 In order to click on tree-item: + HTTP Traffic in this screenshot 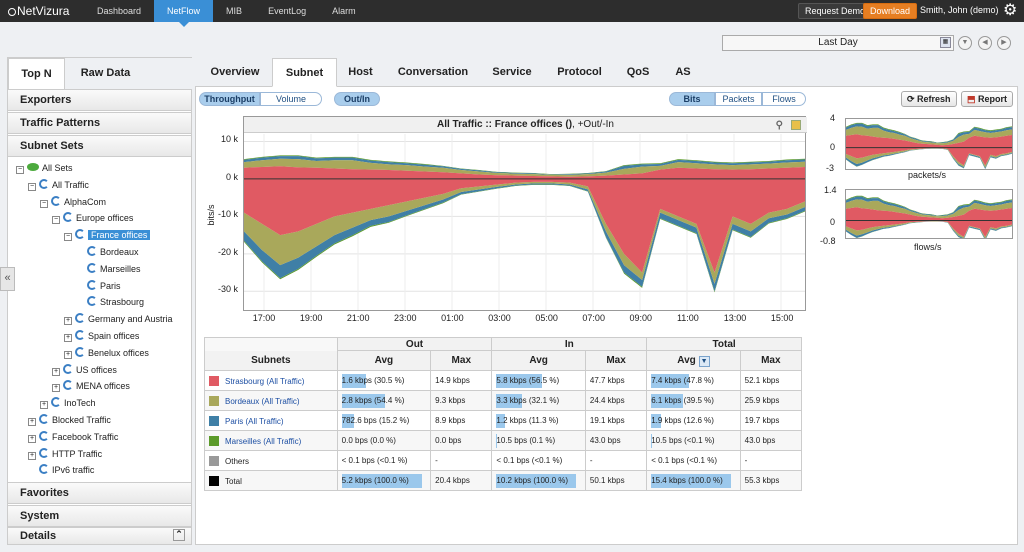, I will do `click(65, 454)`.